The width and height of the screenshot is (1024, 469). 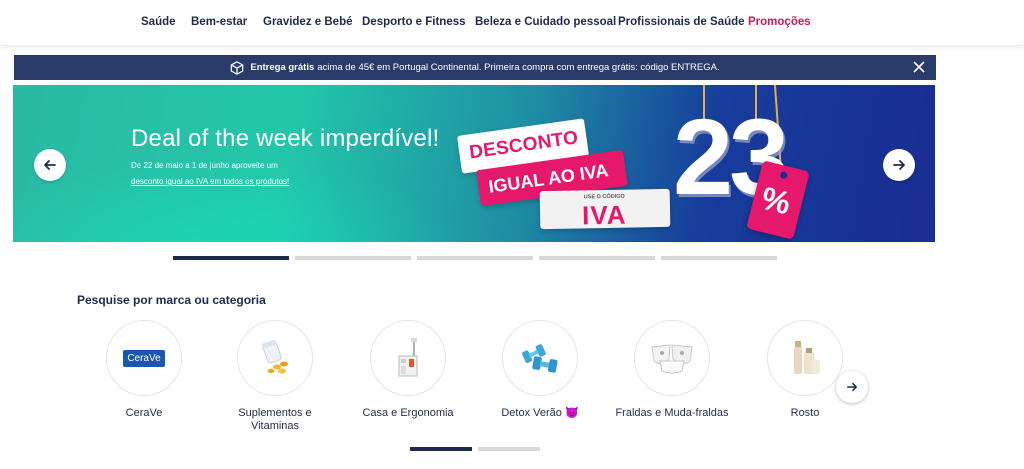 What do you see at coordinates (783, 175) in the screenshot?
I see `tag-hole` at bounding box center [783, 175].